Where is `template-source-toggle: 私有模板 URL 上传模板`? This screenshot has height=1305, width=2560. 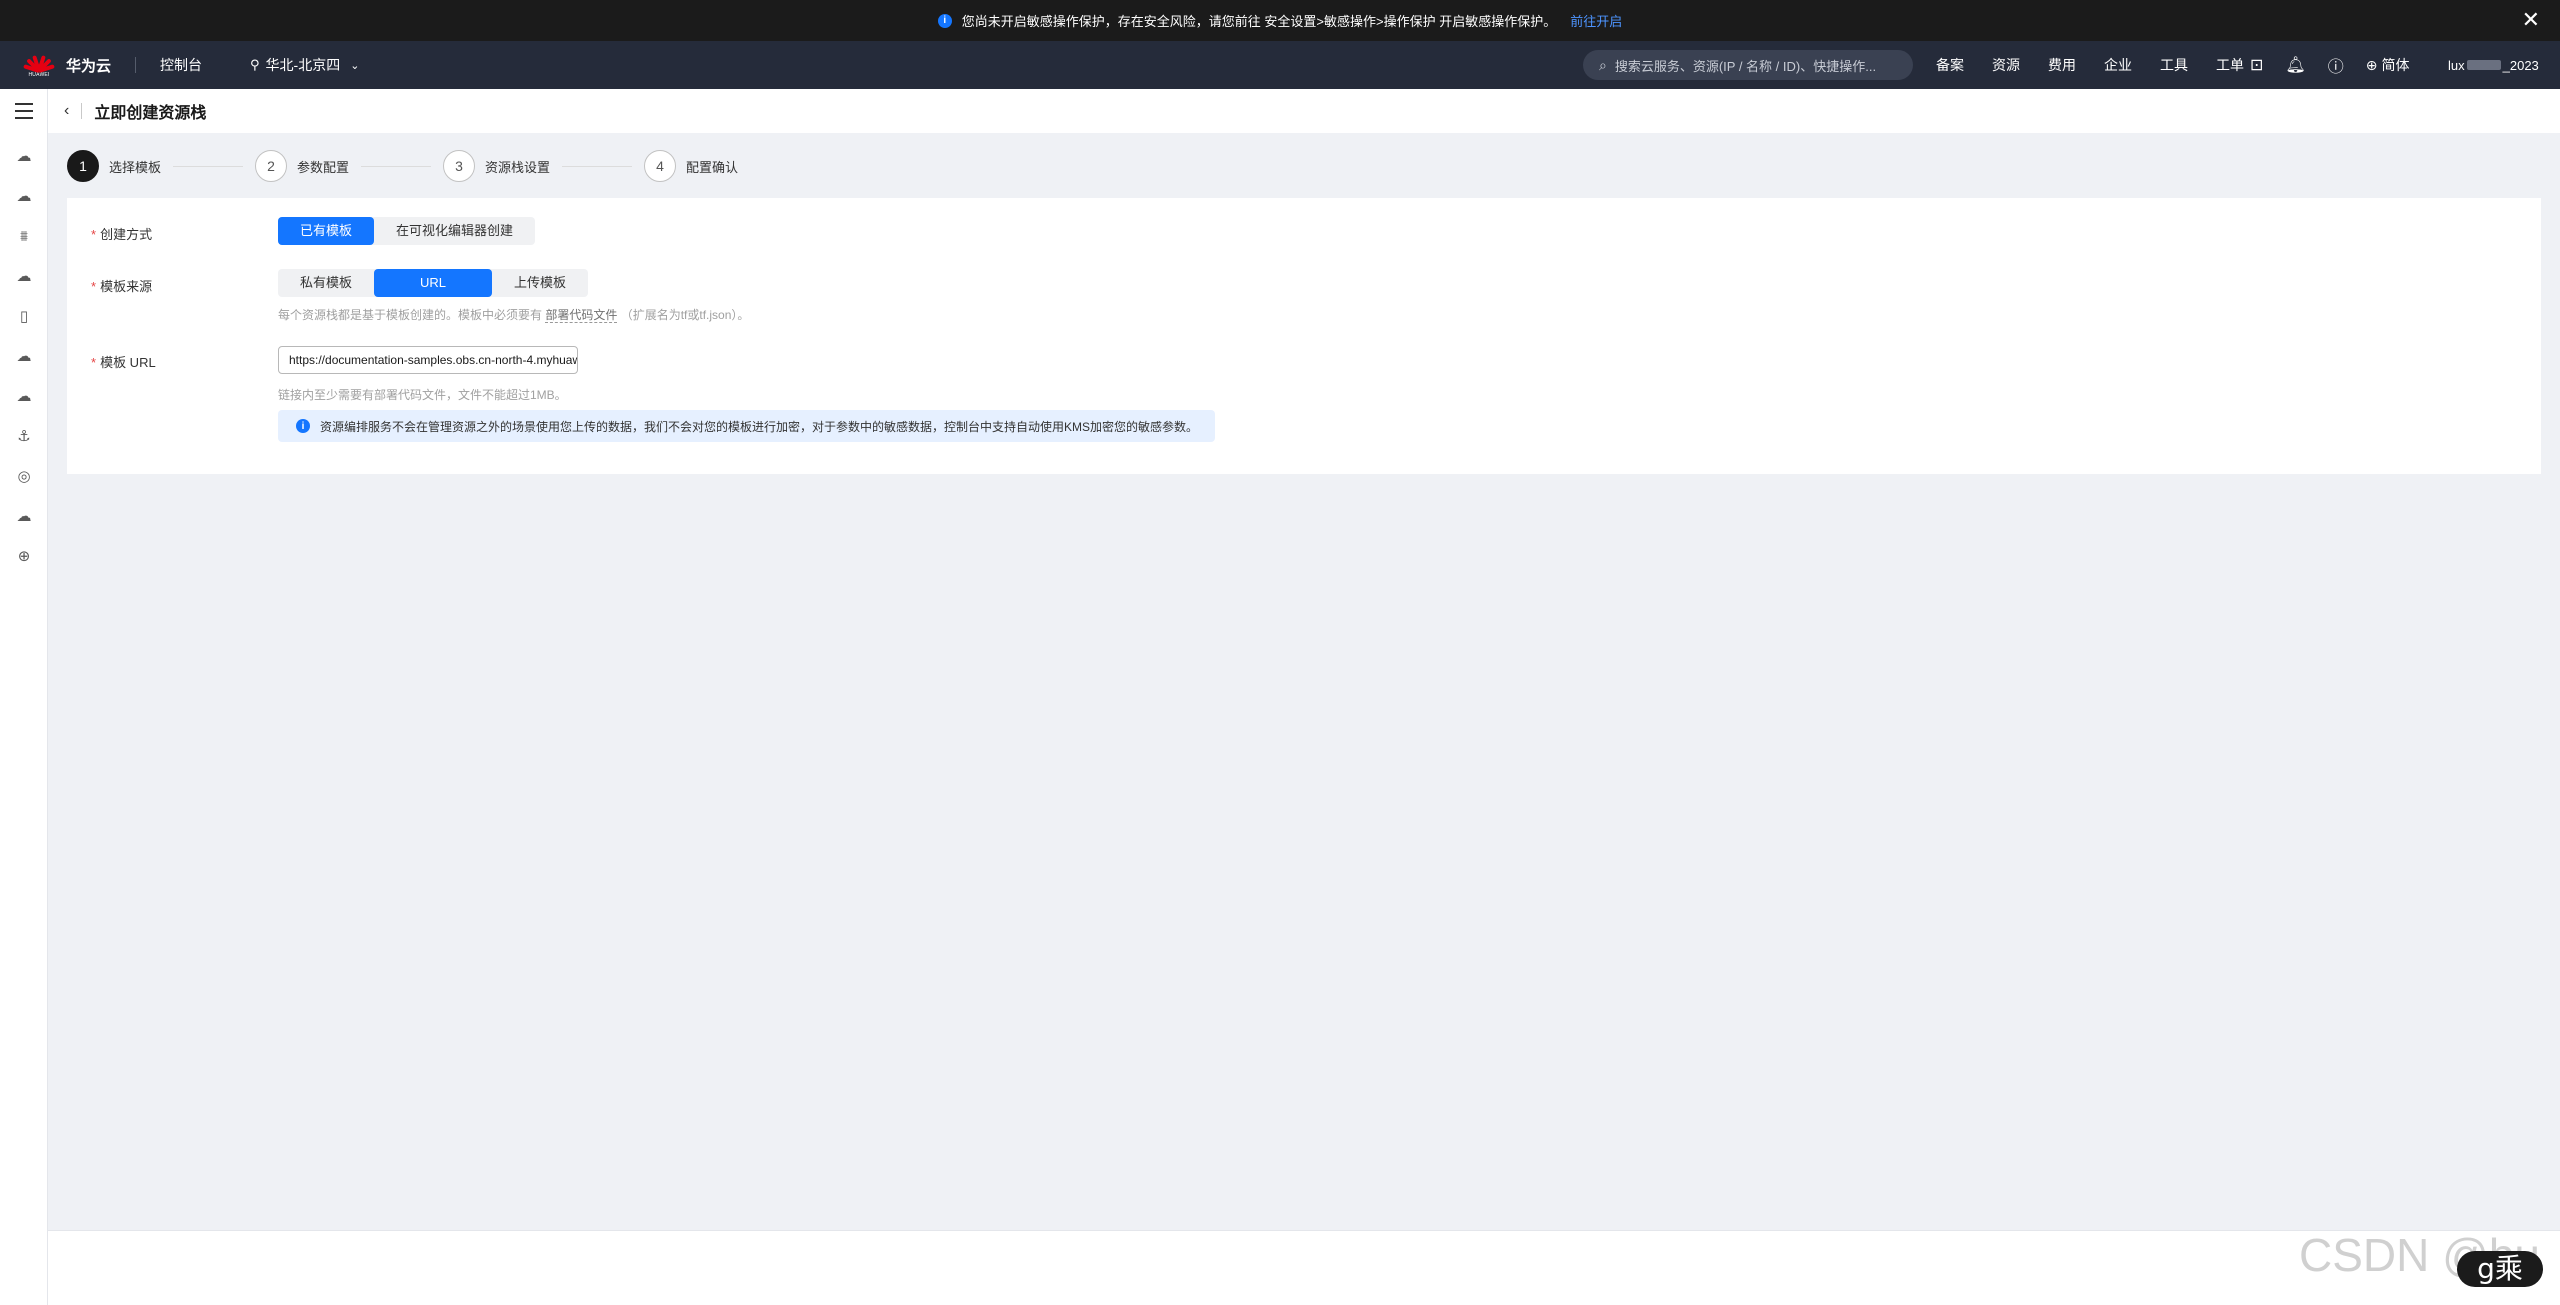 template-source-toggle: 私有模板 URL 上传模板 is located at coordinates (433, 283).